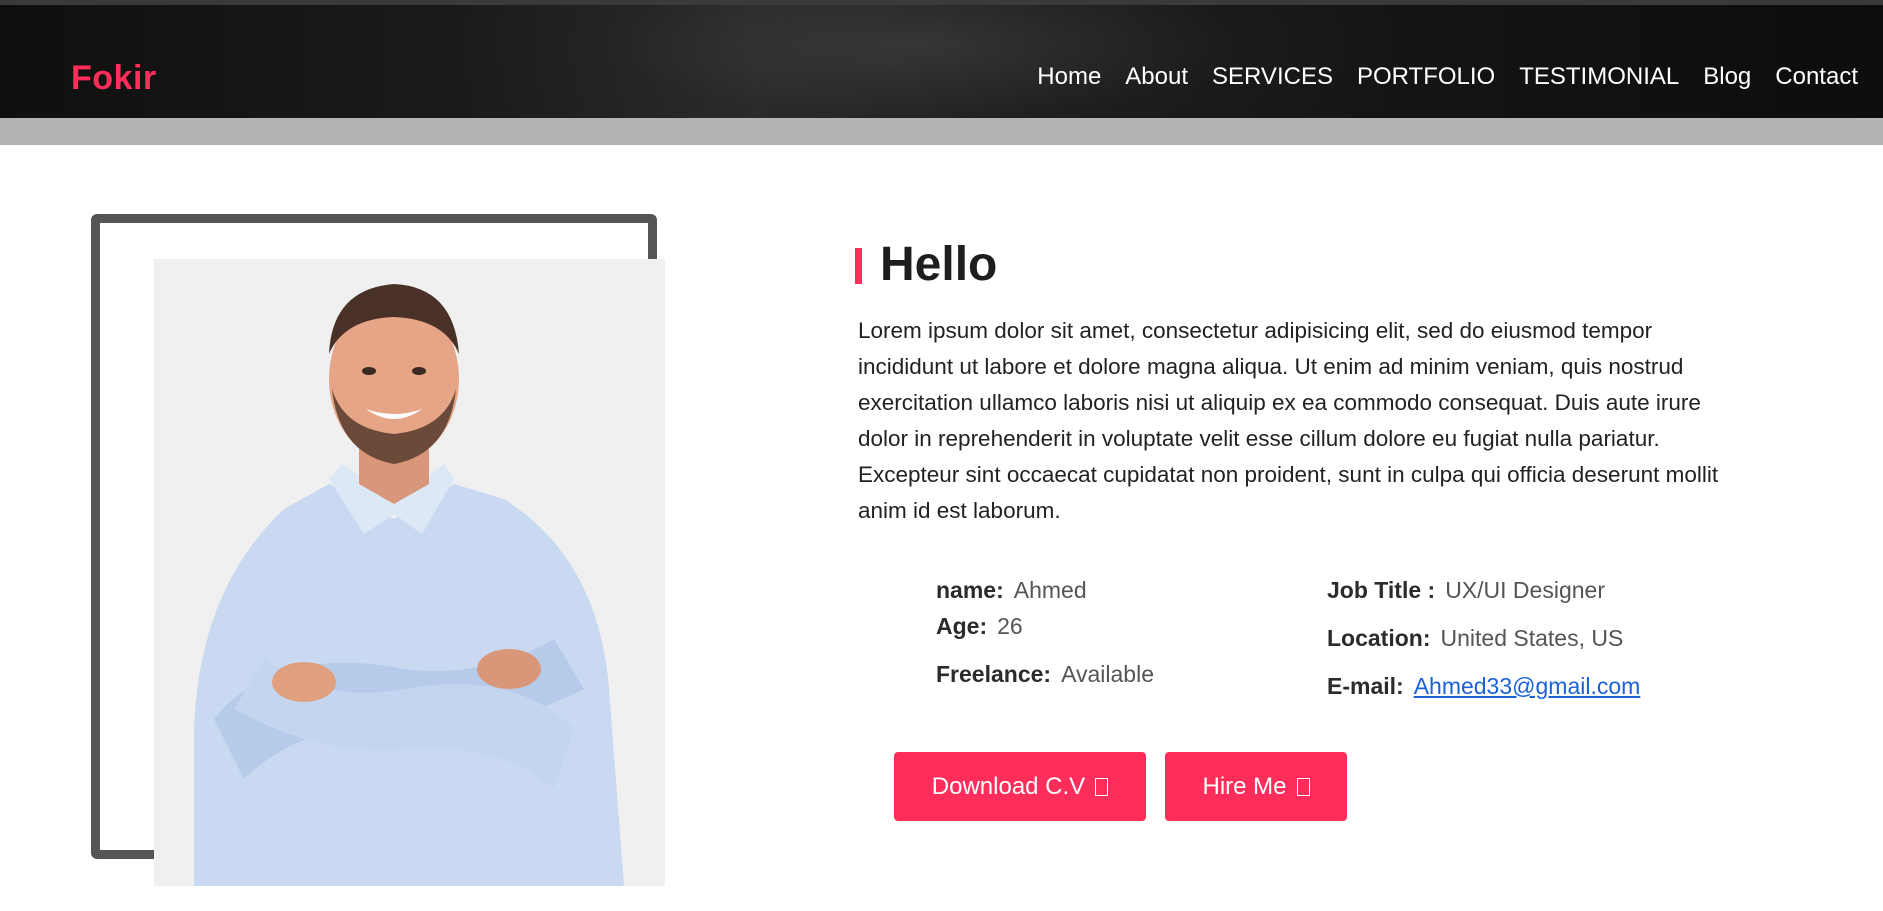 Image resolution: width=1883 pixels, height=911 pixels. Describe the element at coordinates (1426, 77) in the screenshot. I see `nav-item-portfolio: PORTFOLIO` at that location.